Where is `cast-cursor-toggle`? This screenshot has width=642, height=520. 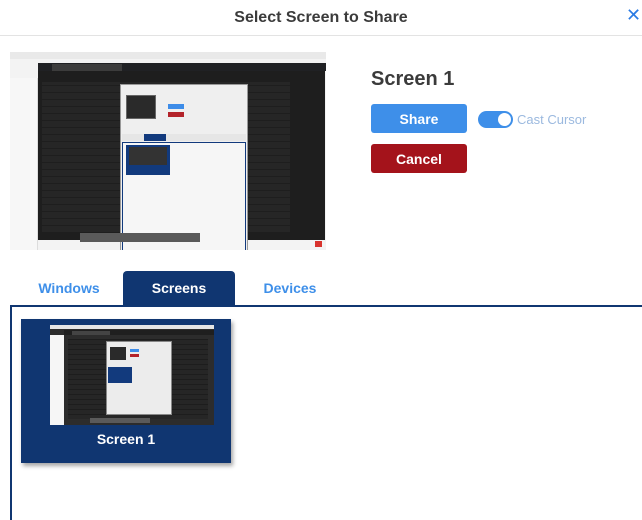
cast-cursor-toggle is located at coordinates (495, 119).